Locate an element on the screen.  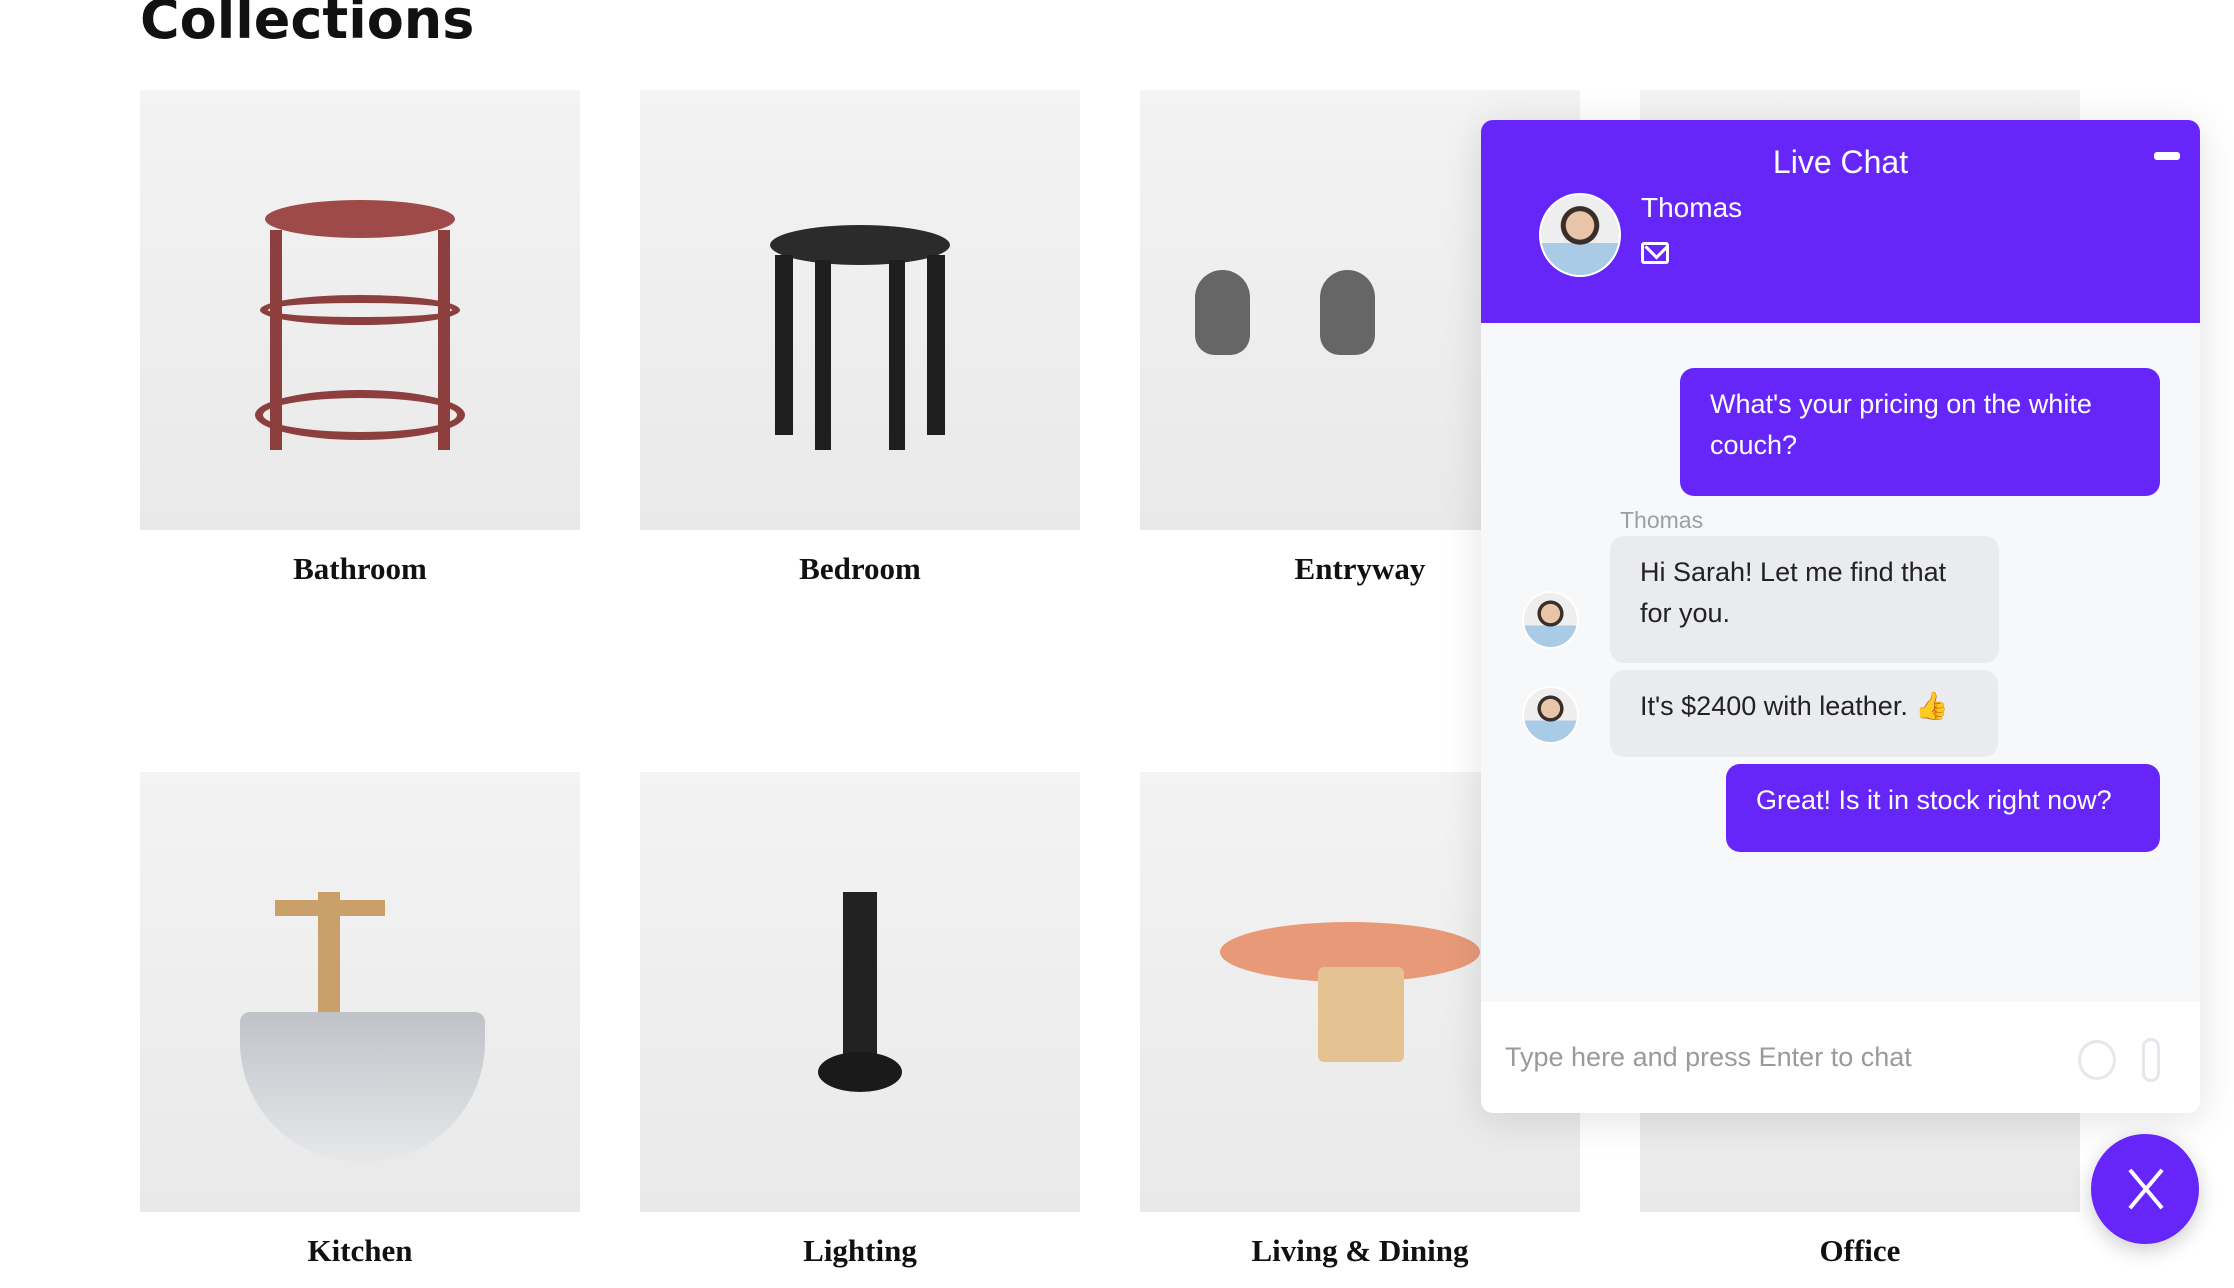
collection-kitchen-image is located at coordinates (360, 992).